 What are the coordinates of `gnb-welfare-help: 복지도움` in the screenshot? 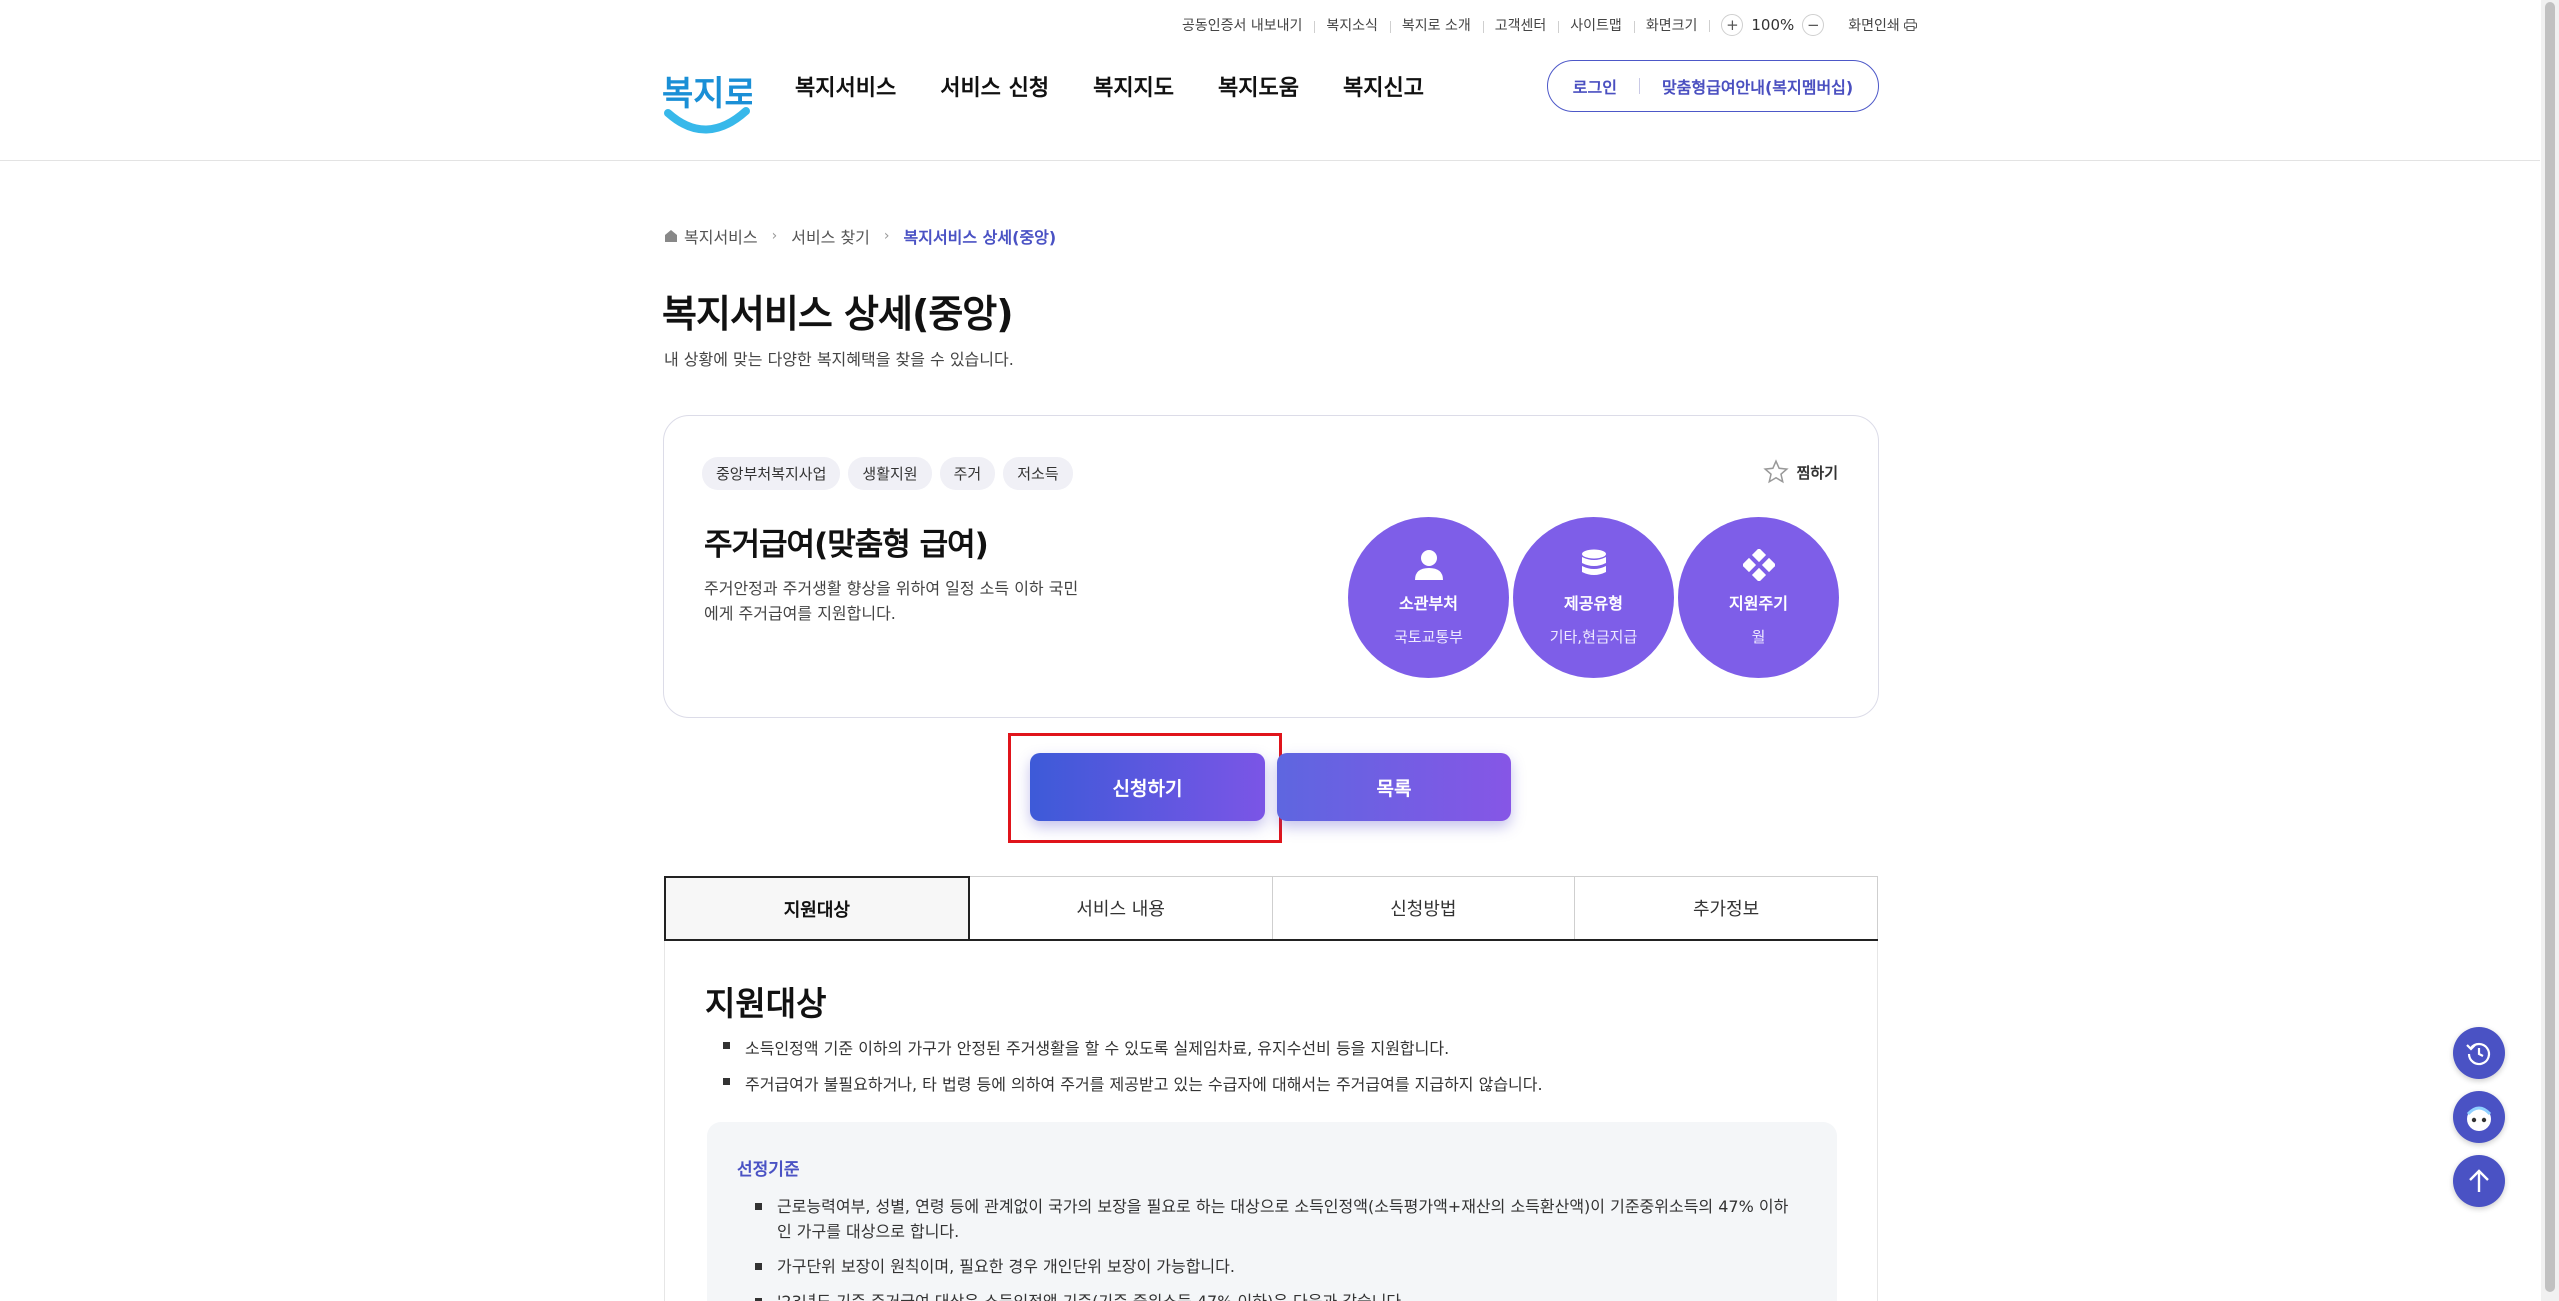 It's located at (1258, 86).